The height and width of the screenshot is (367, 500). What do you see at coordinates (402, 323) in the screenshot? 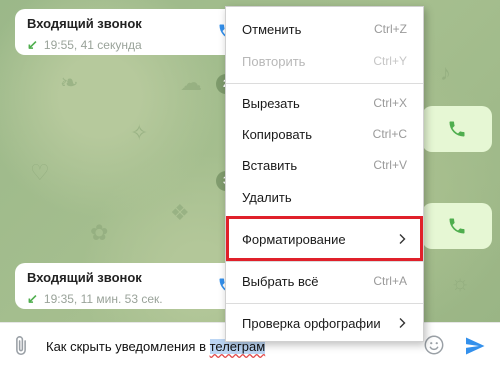
I see `chevron-right-icon` at bounding box center [402, 323].